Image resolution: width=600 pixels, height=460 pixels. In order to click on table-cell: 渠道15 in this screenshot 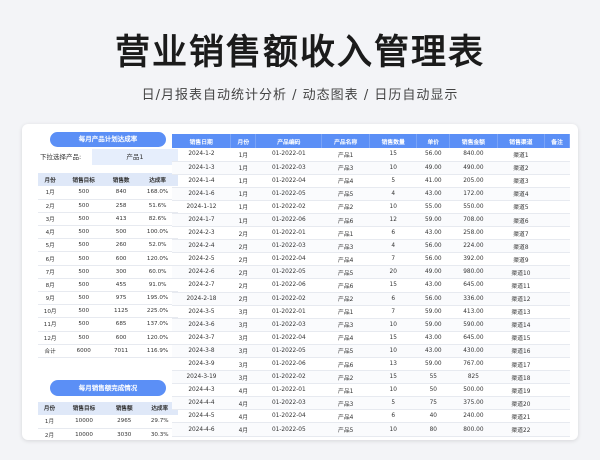, I will do `click(521, 338)`.